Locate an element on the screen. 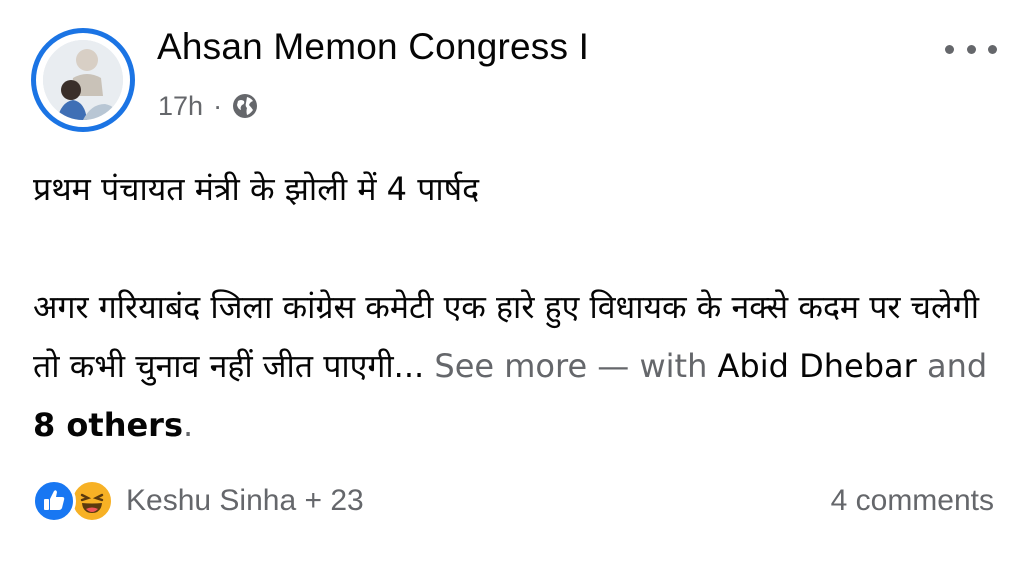 The height and width of the screenshot is (569, 1024). tagged-person-link: Abid Dhebar is located at coordinates (817, 366).